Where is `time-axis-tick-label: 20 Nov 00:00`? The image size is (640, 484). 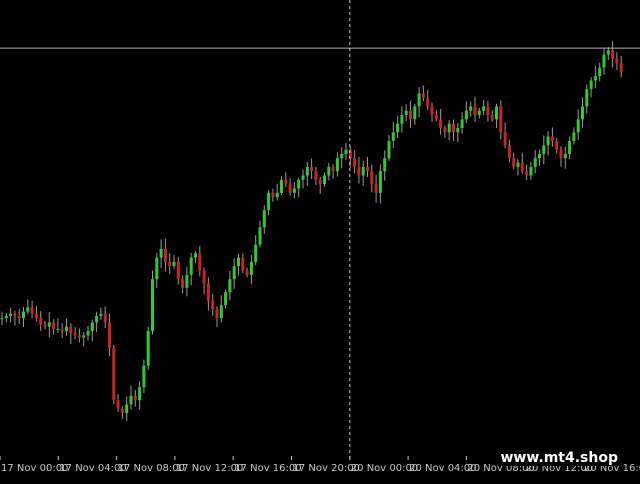
time-axis-tick-label: 20 Nov 00:00 is located at coordinates (384, 468).